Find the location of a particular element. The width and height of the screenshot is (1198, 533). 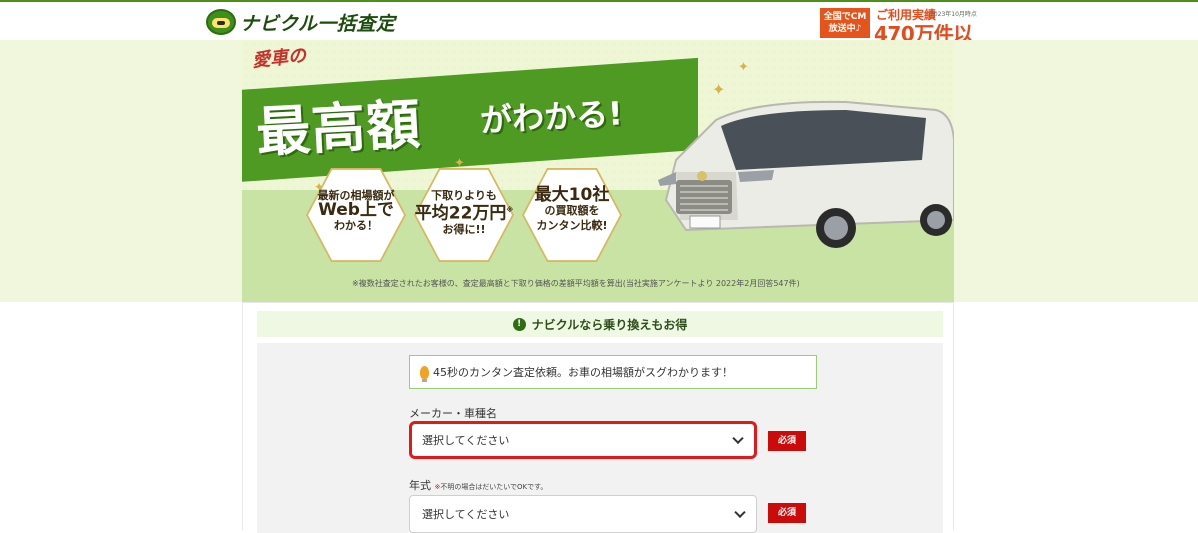

hex-line-emphasis: Web上で is located at coordinates (356, 210).